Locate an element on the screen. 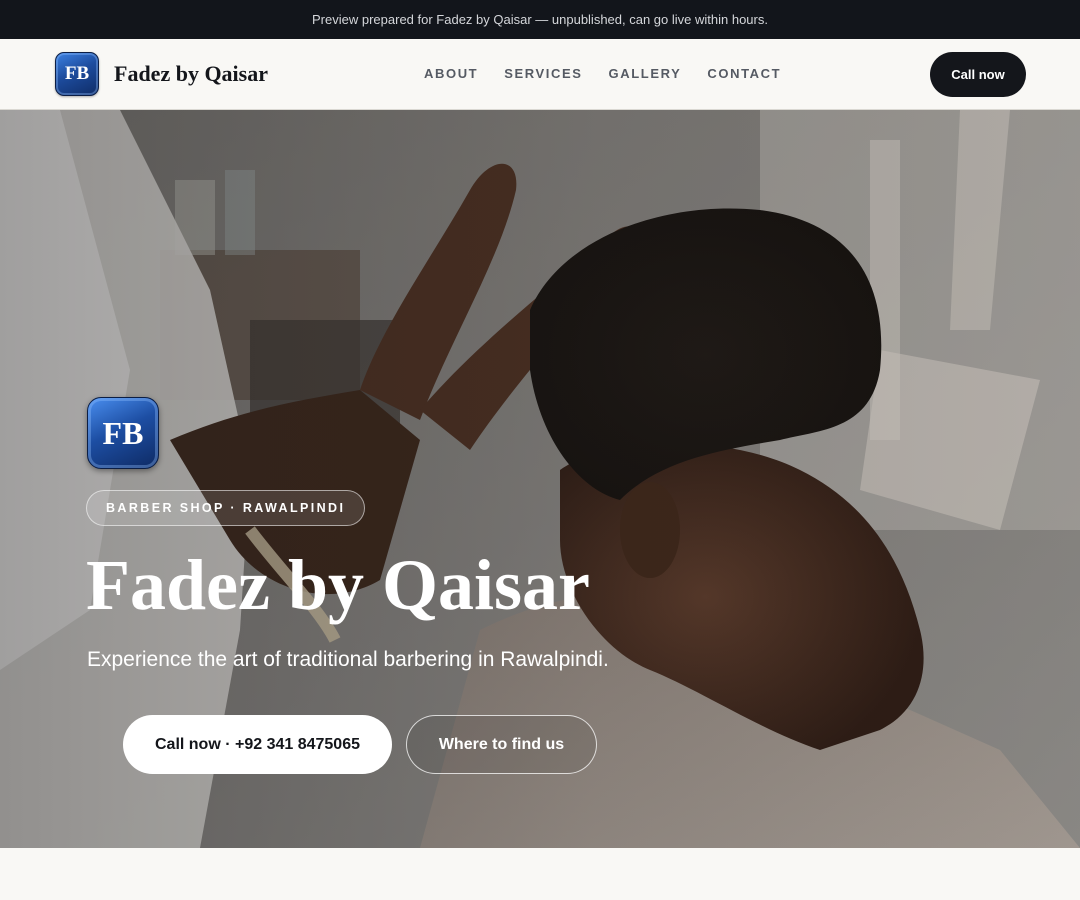 This screenshot has width=1080, height=900. hero-badge: BARBER SHOP · RAWALPINDI is located at coordinates (226, 508).